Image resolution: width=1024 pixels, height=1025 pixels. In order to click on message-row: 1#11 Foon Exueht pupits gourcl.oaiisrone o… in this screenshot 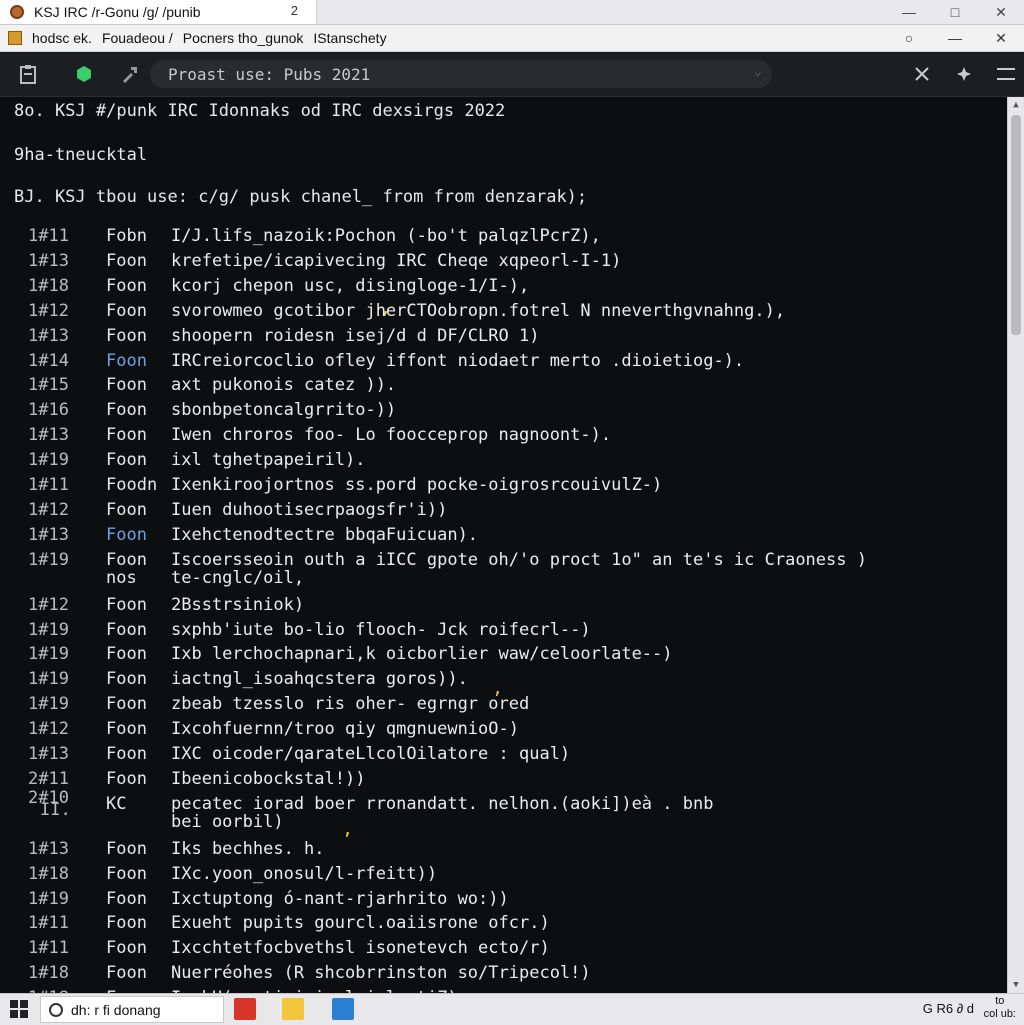, I will do `click(504, 925)`.